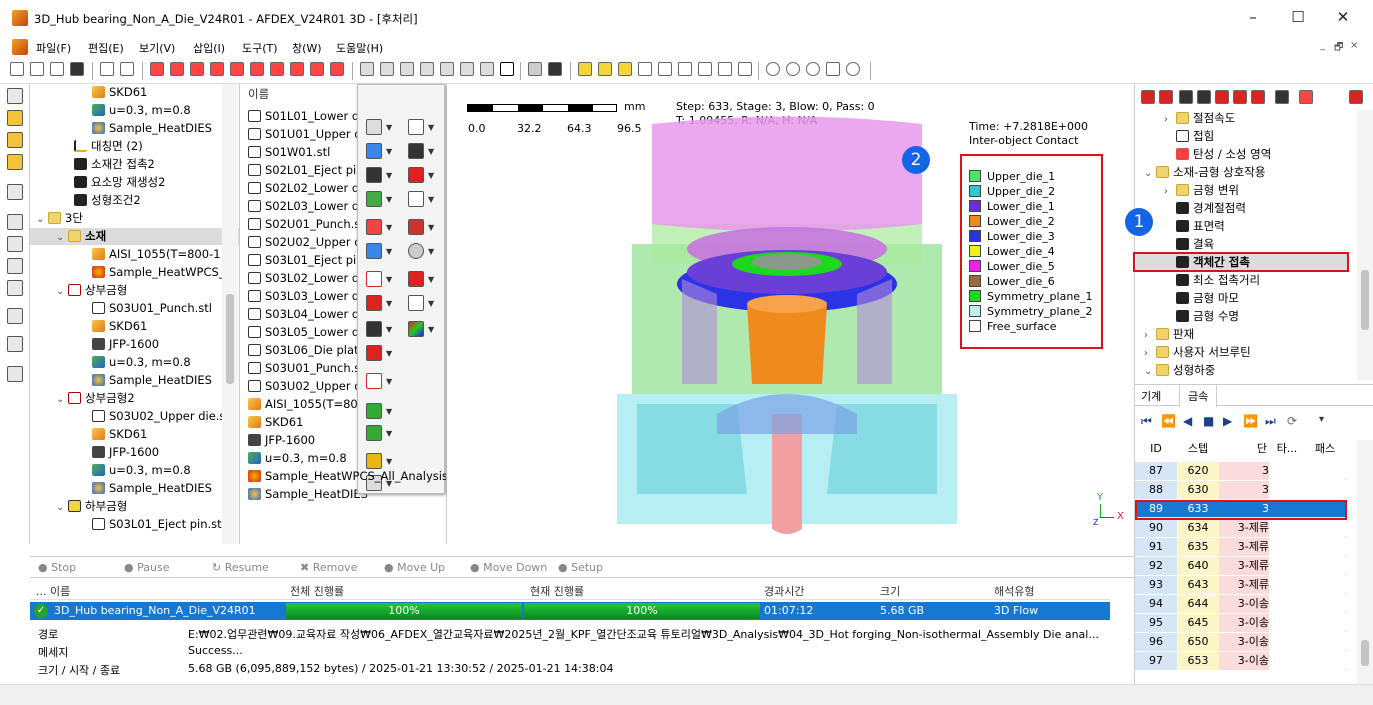  I want to click on box-view4-icon, so click(645, 69).